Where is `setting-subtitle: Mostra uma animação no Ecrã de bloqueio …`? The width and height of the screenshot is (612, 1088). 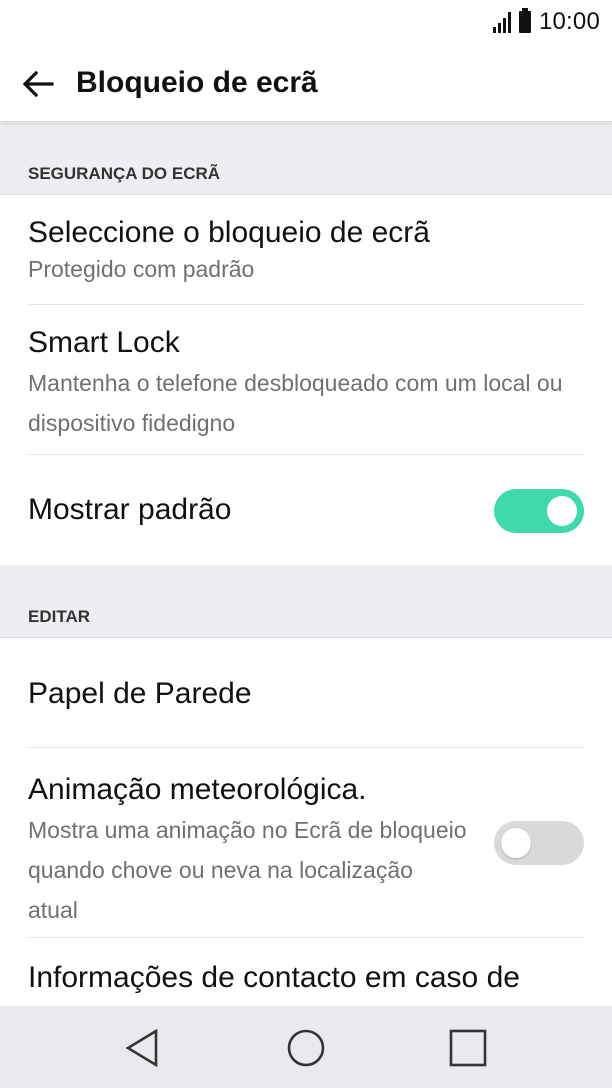
setting-subtitle: Mostra uma animação no Ecrã de bloqueio … is located at coordinates (247, 870).